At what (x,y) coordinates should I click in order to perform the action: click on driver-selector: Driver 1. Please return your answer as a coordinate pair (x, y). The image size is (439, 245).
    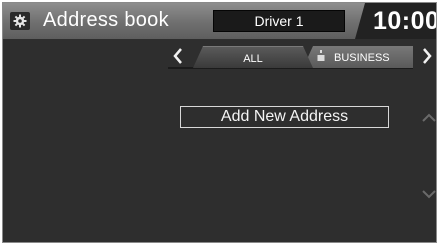
    Looking at the image, I should click on (279, 21).